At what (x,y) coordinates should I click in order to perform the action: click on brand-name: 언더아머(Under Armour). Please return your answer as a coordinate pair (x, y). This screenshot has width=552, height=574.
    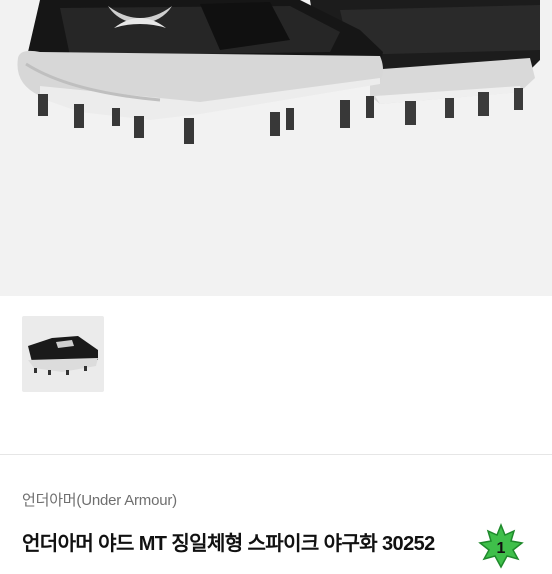
    Looking at the image, I should click on (99, 499).